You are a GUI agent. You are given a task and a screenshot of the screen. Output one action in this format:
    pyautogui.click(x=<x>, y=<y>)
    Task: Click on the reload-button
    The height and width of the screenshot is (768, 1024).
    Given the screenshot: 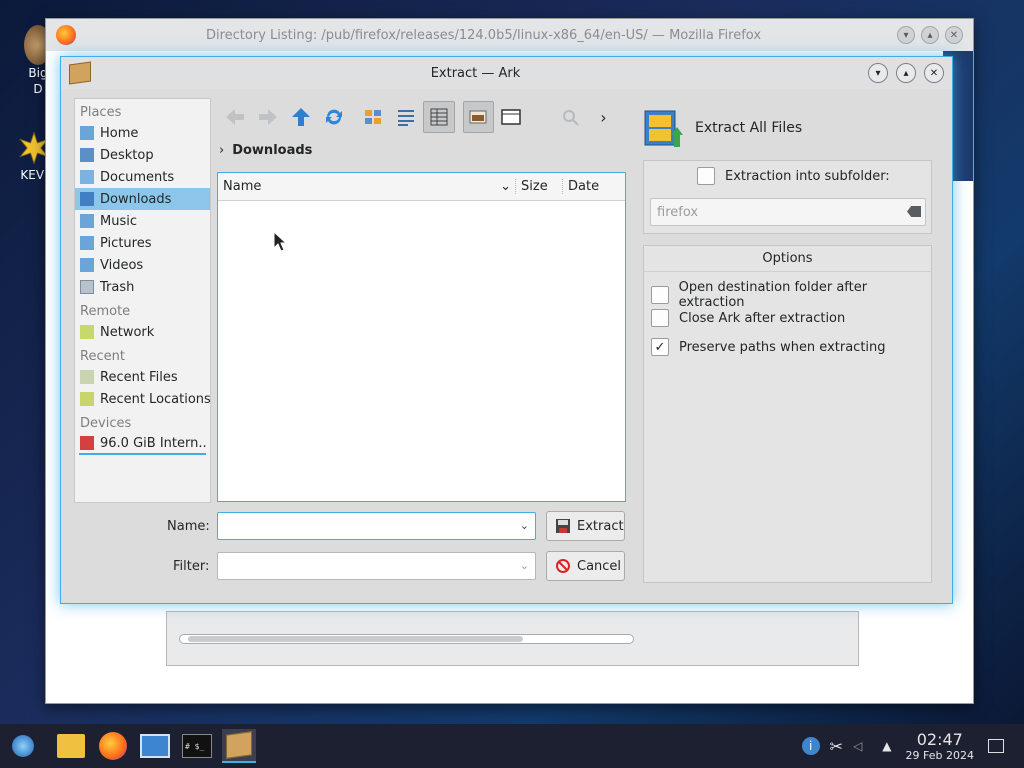 What is the action you would take?
    pyautogui.click(x=333, y=117)
    